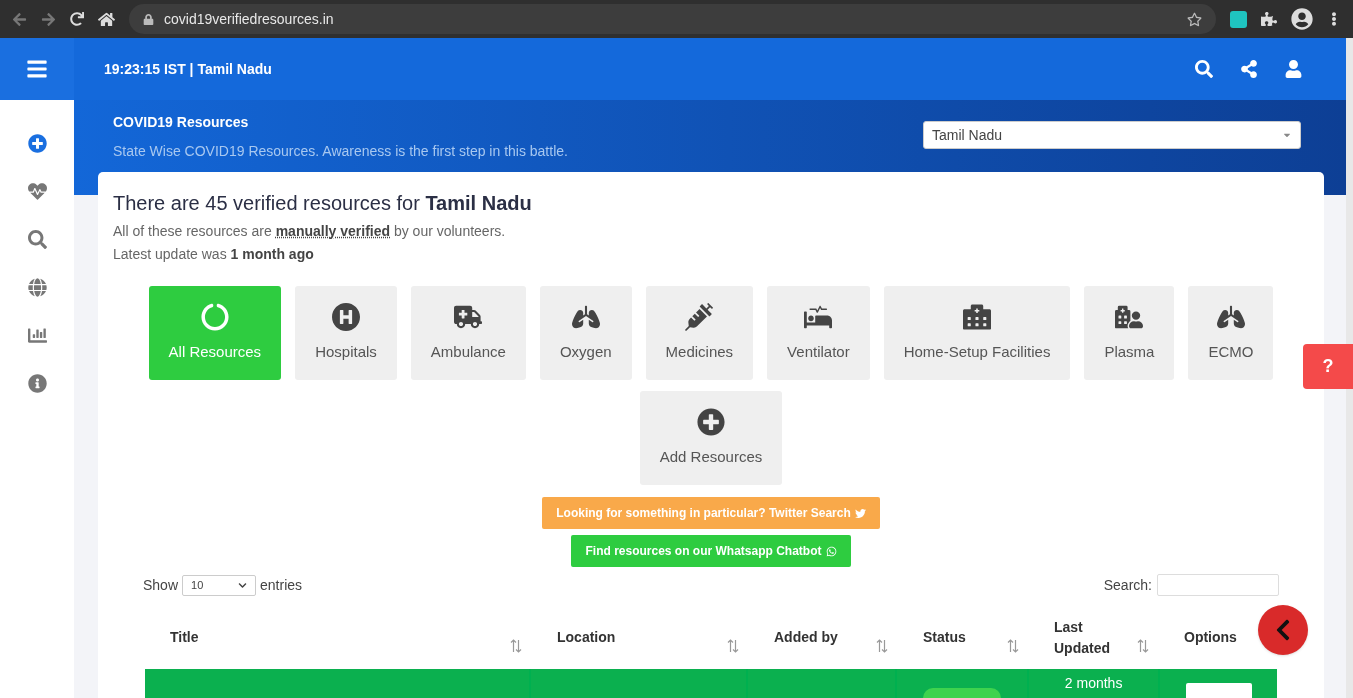  What do you see at coordinates (806, 637) in the screenshot?
I see `column-header: Added by` at bounding box center [806, 637].